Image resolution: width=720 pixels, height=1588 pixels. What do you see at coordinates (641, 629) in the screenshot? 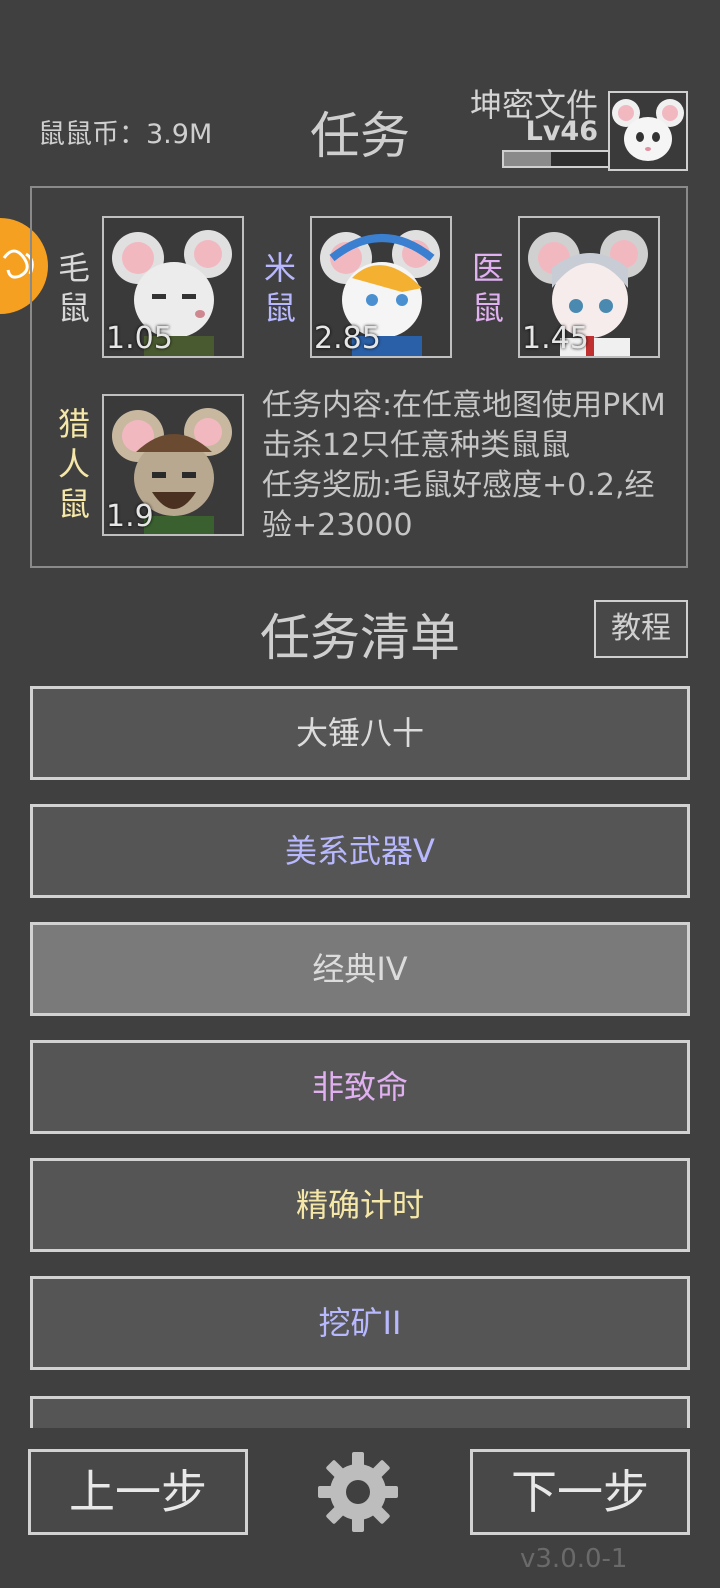
I see `tutorial-button: 教程` at bounding box center [641, 629].